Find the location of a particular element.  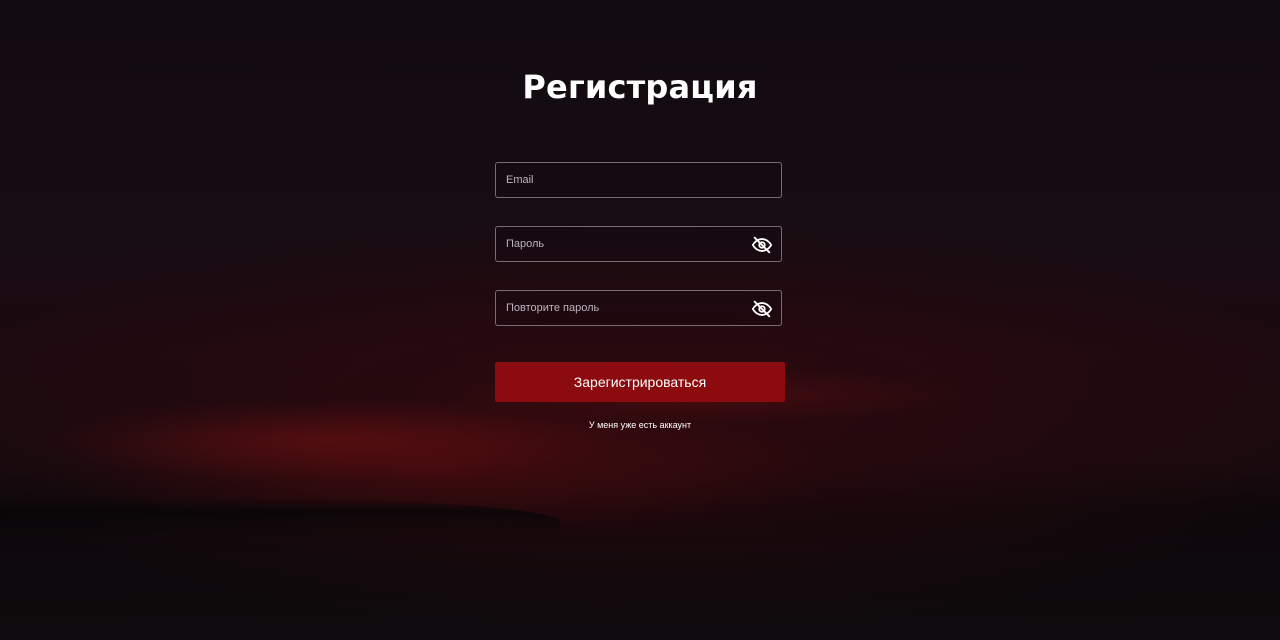

repeat-password-field-container is located at coordinates (638, 308).